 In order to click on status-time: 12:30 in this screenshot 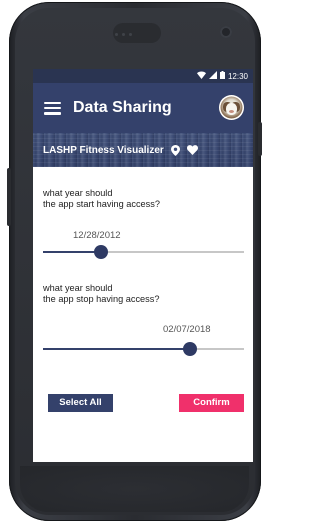, I will do `click(237, 76)`.